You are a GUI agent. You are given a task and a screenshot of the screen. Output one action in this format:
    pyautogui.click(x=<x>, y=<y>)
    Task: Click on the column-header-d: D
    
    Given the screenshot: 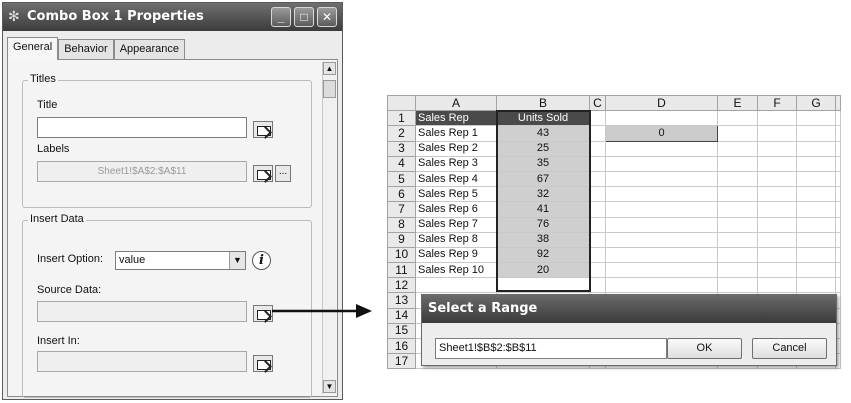 What is the action you would take?
    pyautogui.click(x=661, y=103)
    